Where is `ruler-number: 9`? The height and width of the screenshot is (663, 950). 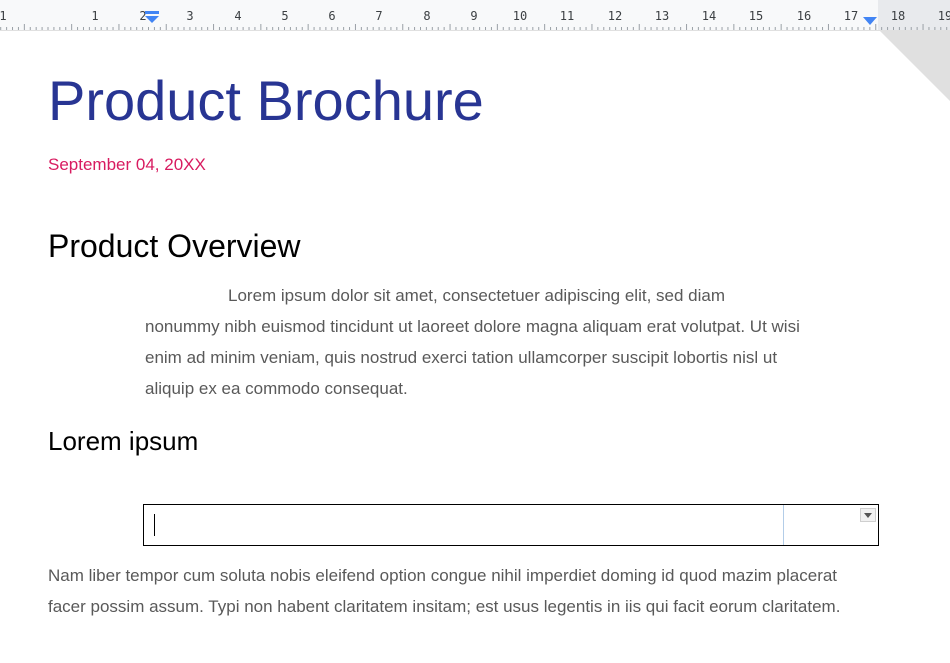
ruler-number: 9 is located at coordinates (474, 16).